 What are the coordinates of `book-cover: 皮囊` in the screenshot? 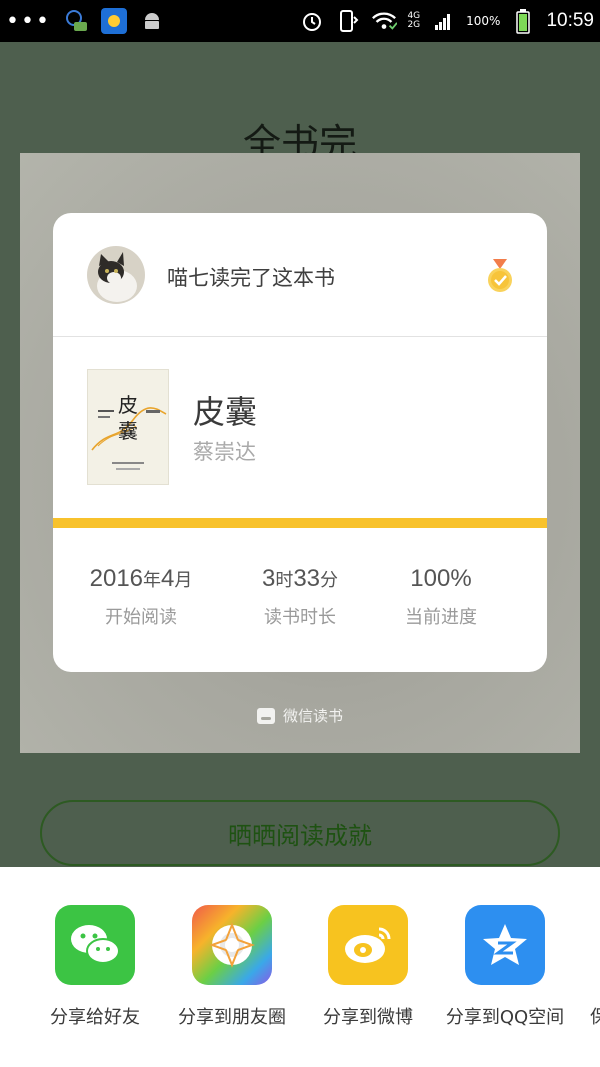 It's located at (128, 427).